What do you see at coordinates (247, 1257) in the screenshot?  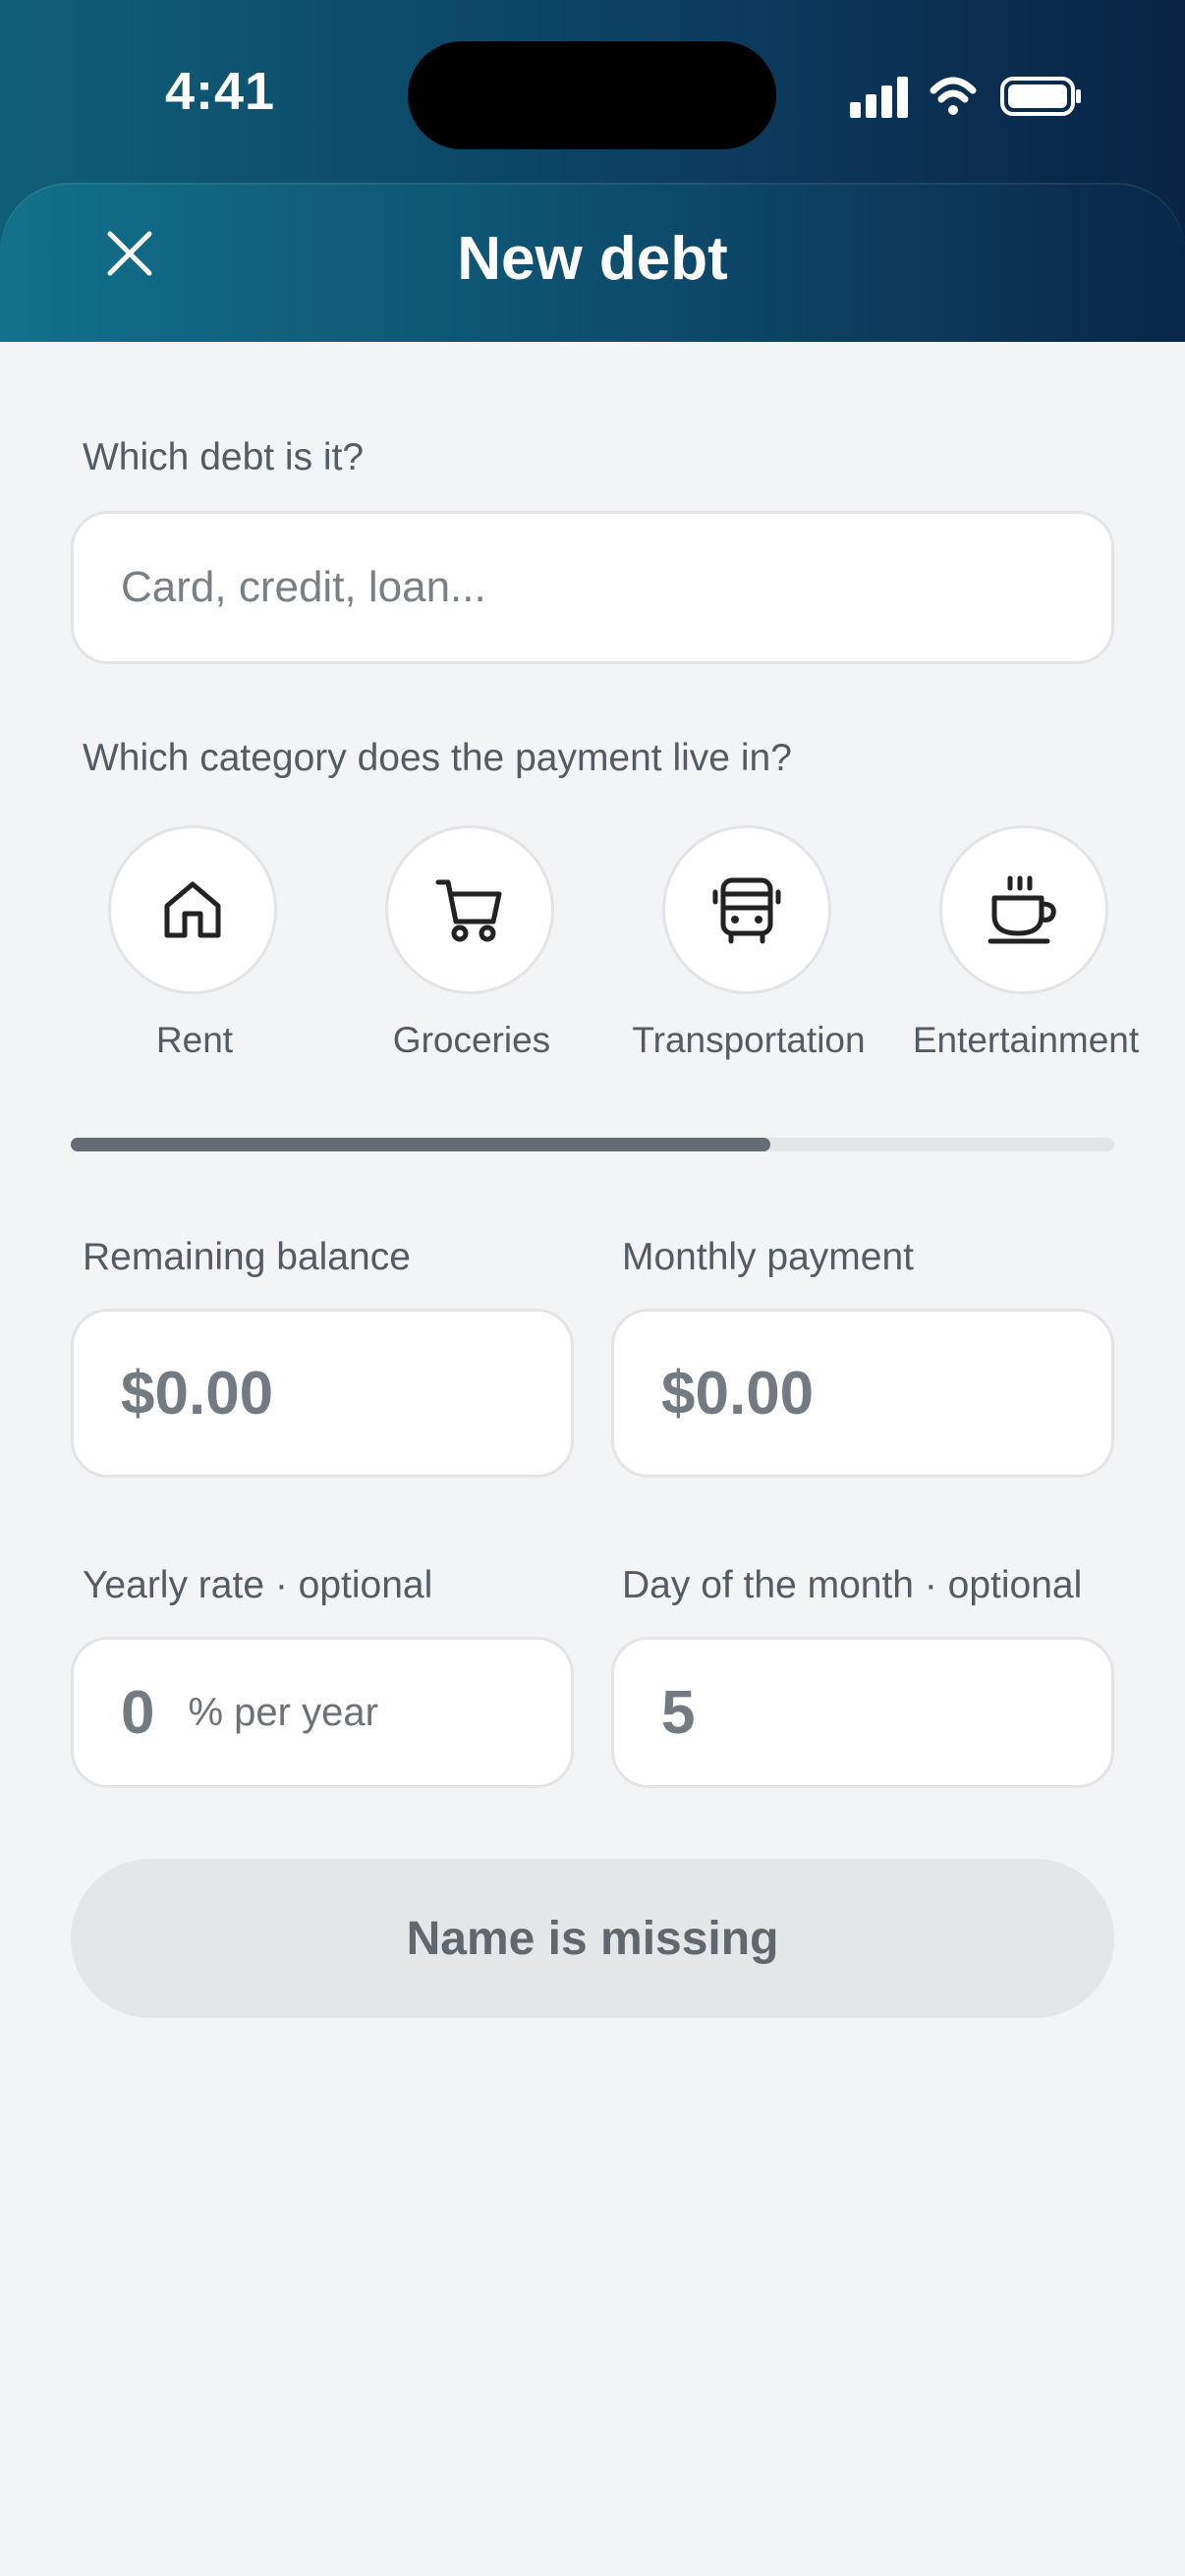 I see `balance-label: Remaining balance` at bounding box center [247, 1257].